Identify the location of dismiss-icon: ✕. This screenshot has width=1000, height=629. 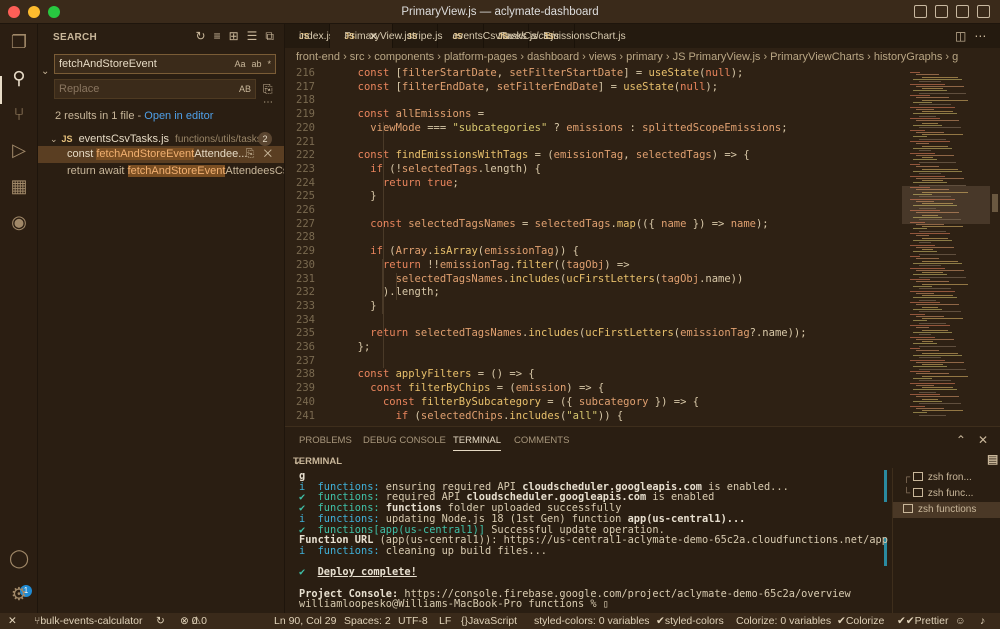
(268, 154).